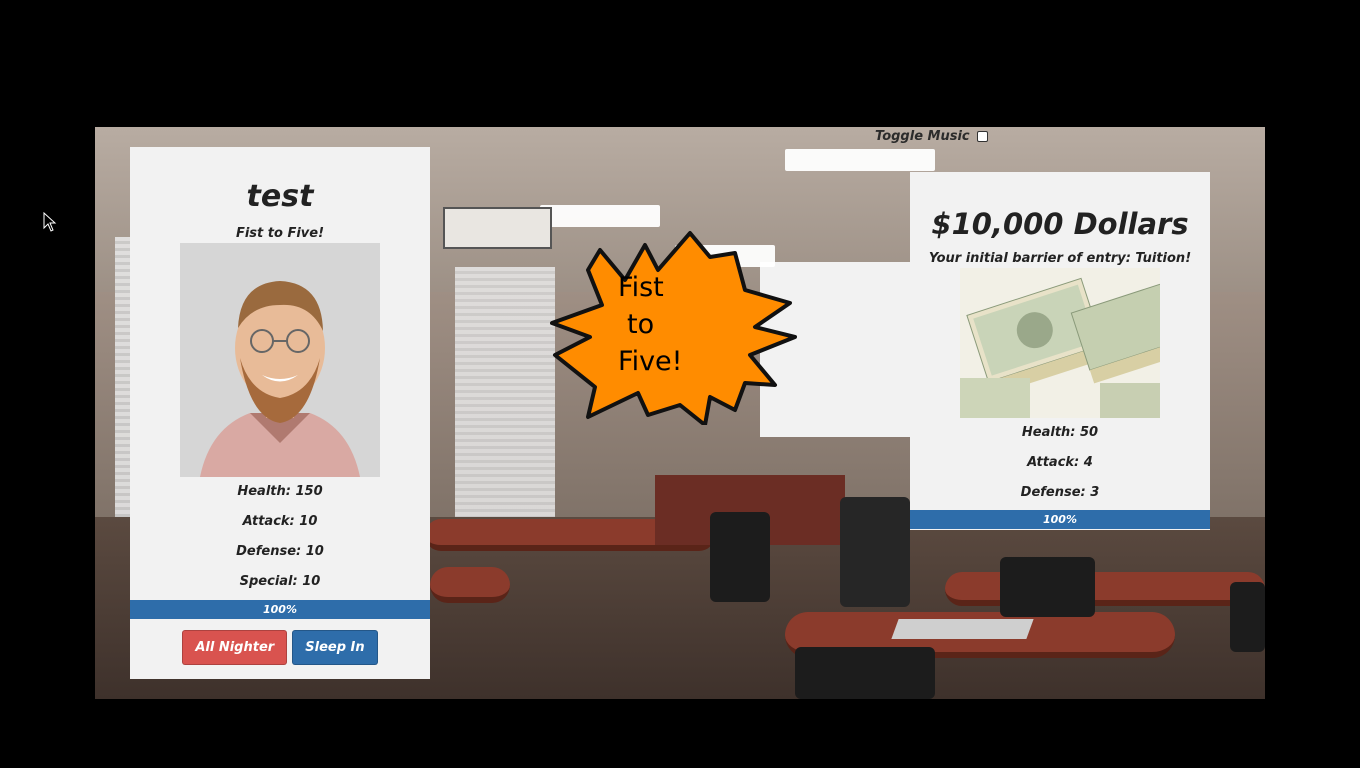  I want to click on player-stat-special: Special: 10, so click(280, 581).